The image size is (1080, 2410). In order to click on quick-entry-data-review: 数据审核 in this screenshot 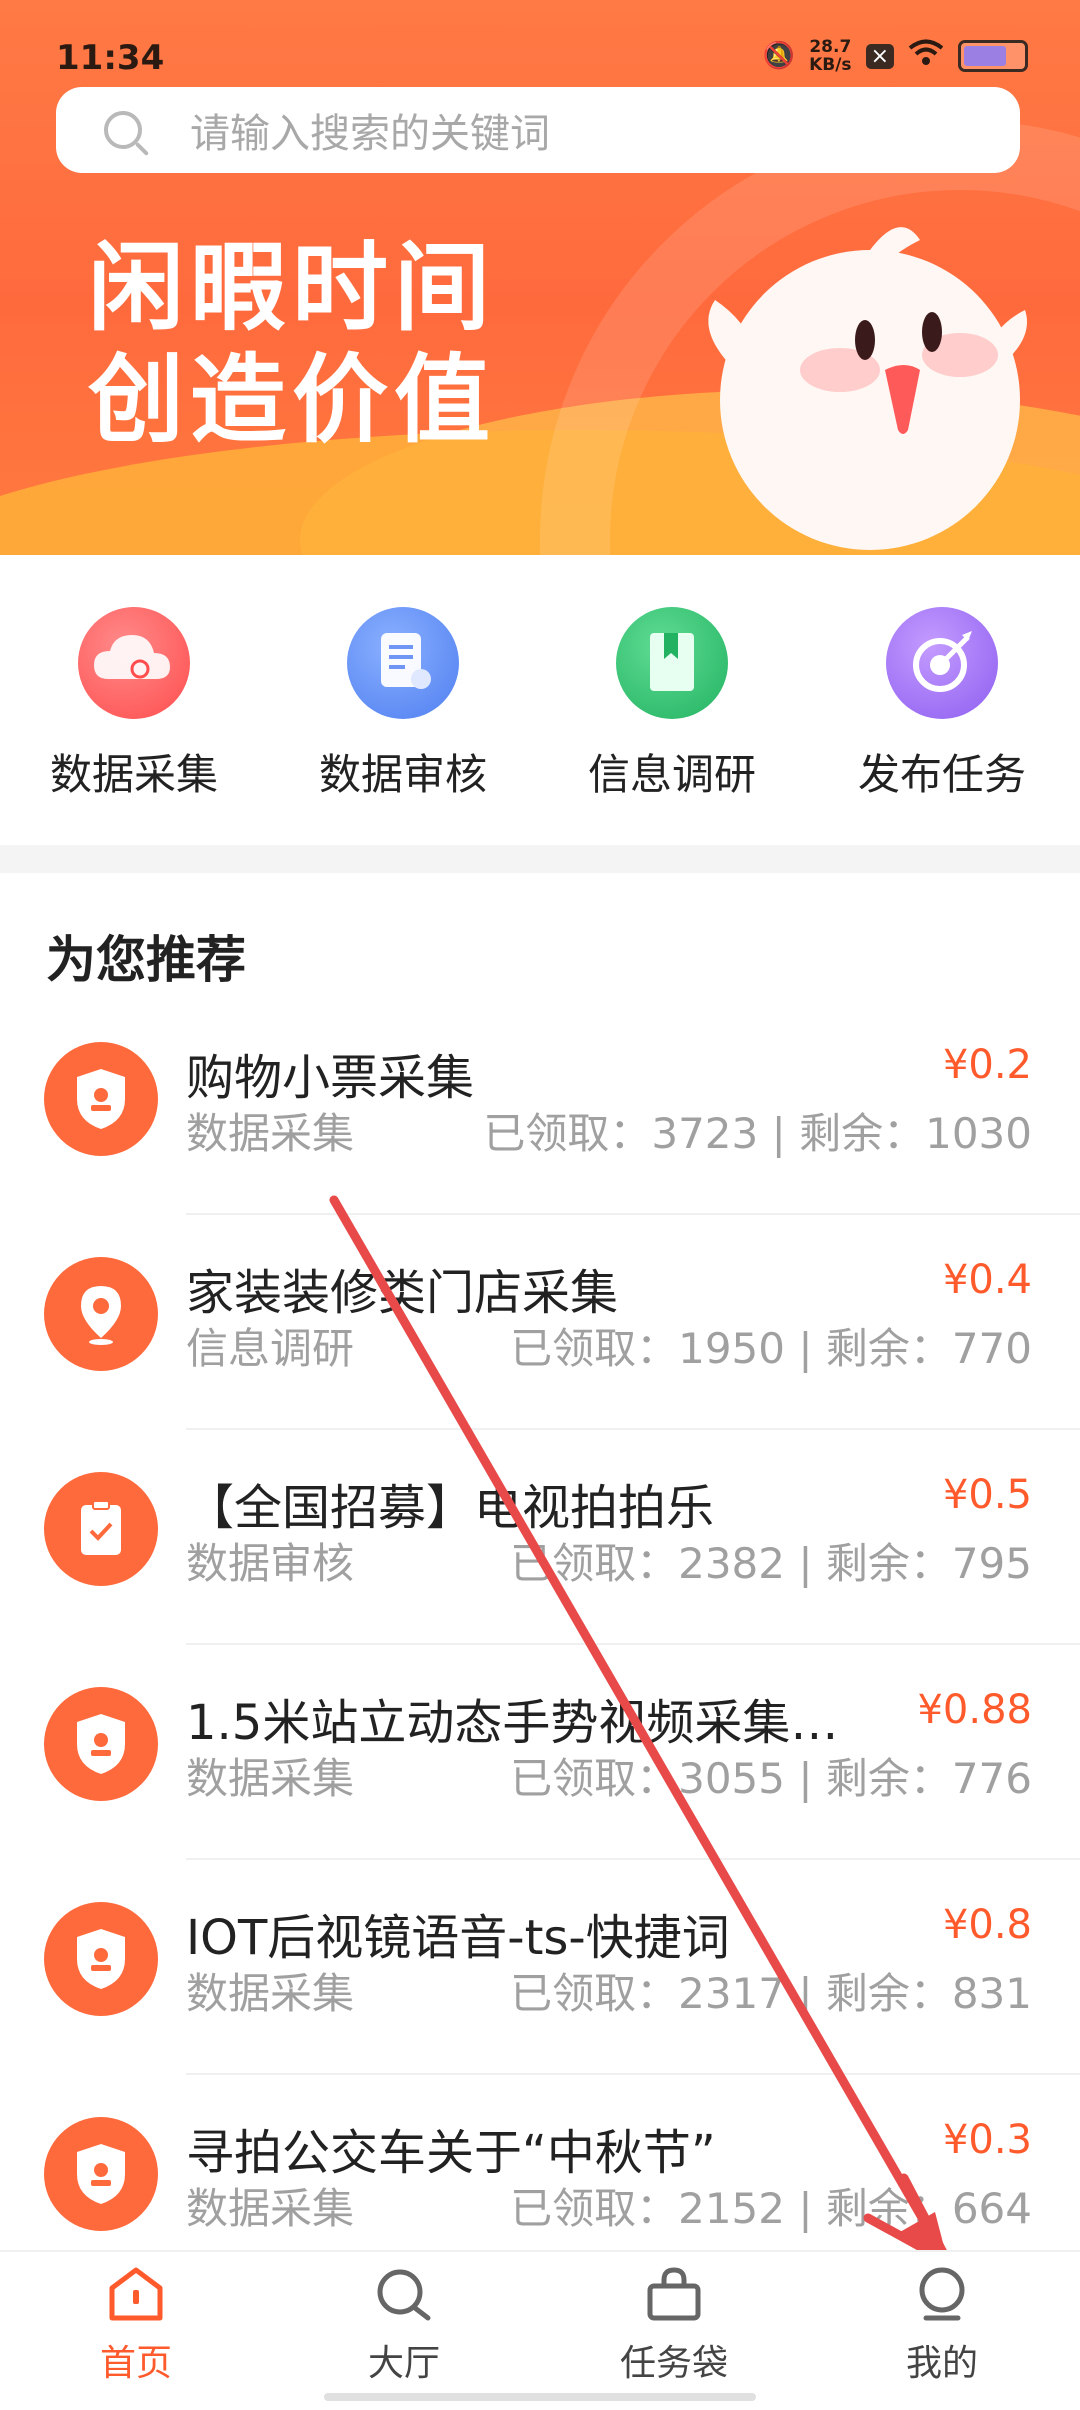, I will do `click(403, 704)`.